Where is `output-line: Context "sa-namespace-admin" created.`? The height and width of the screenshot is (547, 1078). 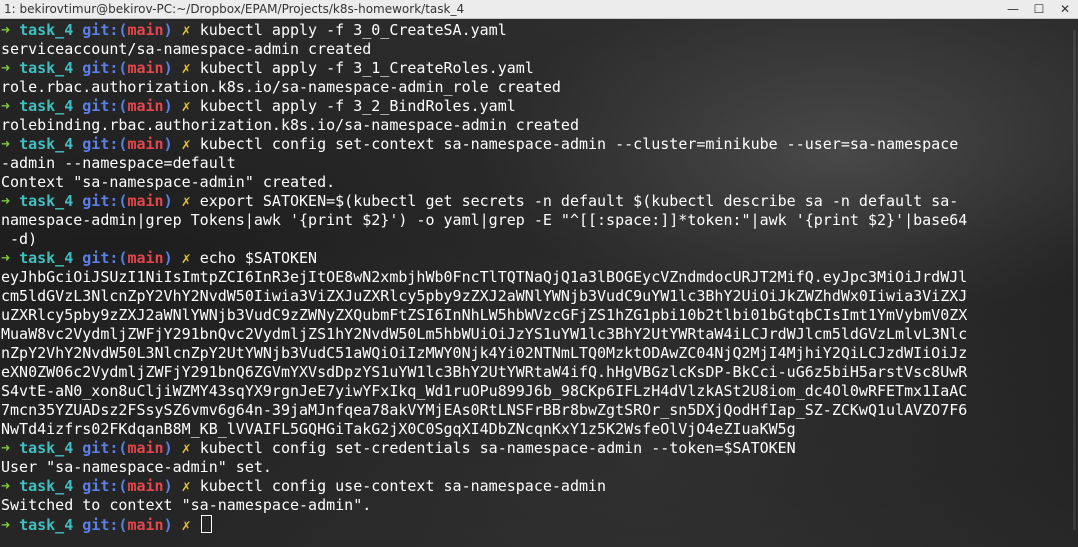
output-line: Context "sa-namespace-admin" created. is located at coordinates (539, 182).